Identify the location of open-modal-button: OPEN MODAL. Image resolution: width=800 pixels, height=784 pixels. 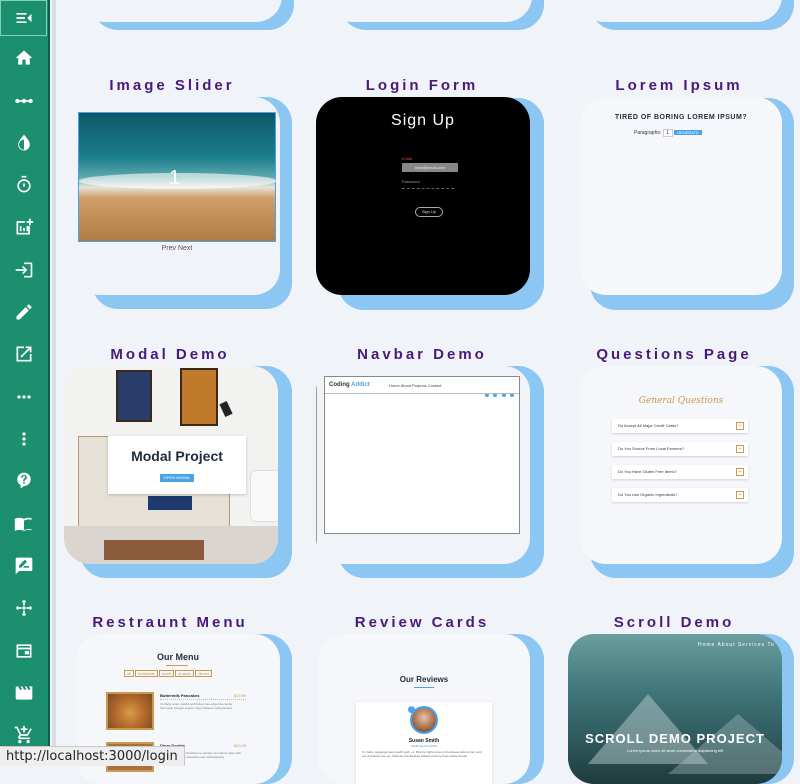
(177, 478).